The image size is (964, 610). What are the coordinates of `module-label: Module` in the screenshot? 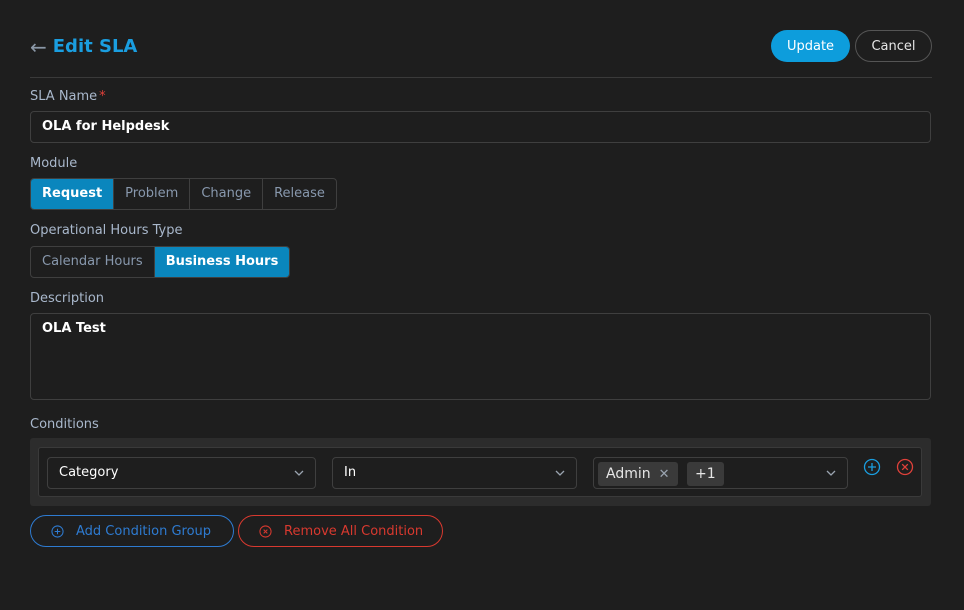 It's located at (54, 163).